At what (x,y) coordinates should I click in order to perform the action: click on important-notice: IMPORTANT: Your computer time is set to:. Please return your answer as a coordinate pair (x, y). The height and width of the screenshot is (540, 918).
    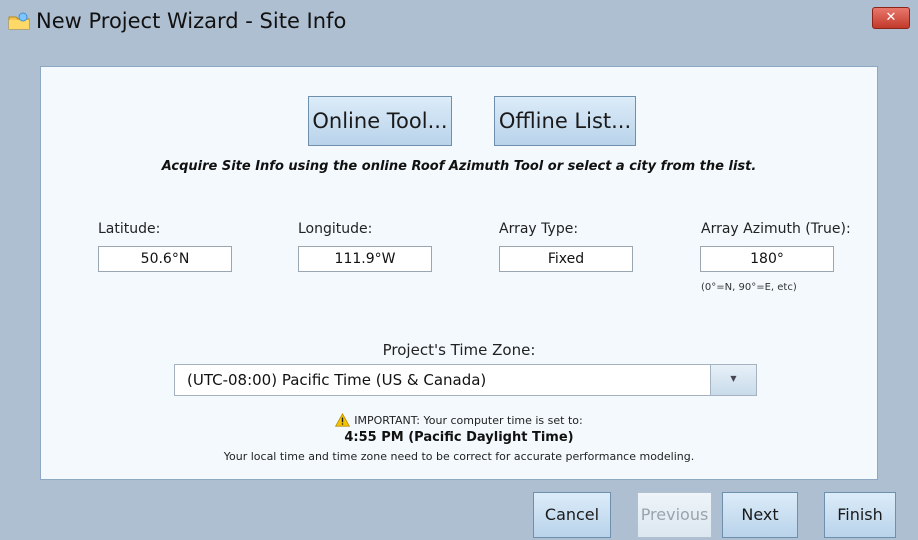
    Looking at the image, I should click on (459, 420).